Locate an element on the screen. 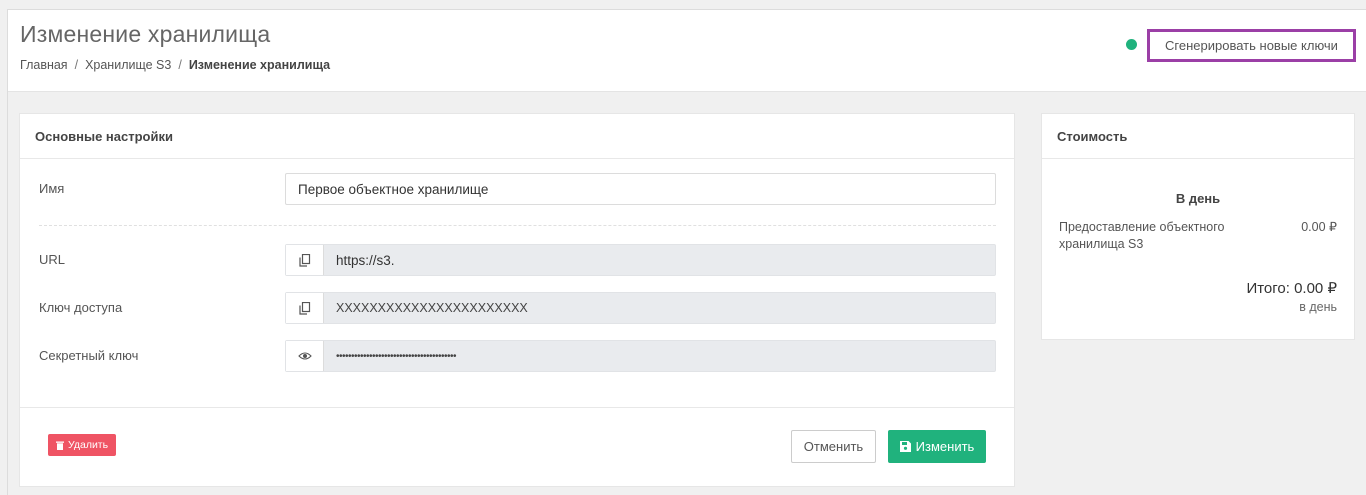 Image resolution: width=1366 pixels, height=495 pixels. divider is located at coordinates (517, 225).